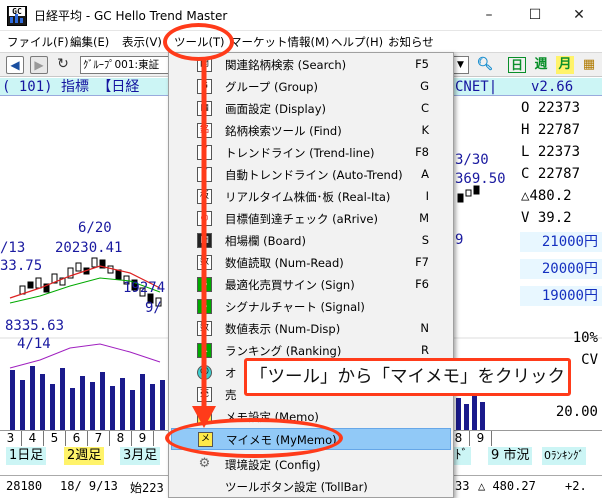  What do you see at coordinates (407, 377) in the screenshot?
I see `instruction-callout: 「ツール」から「マイメモ」をクリック` at bounding box center [407, 377].